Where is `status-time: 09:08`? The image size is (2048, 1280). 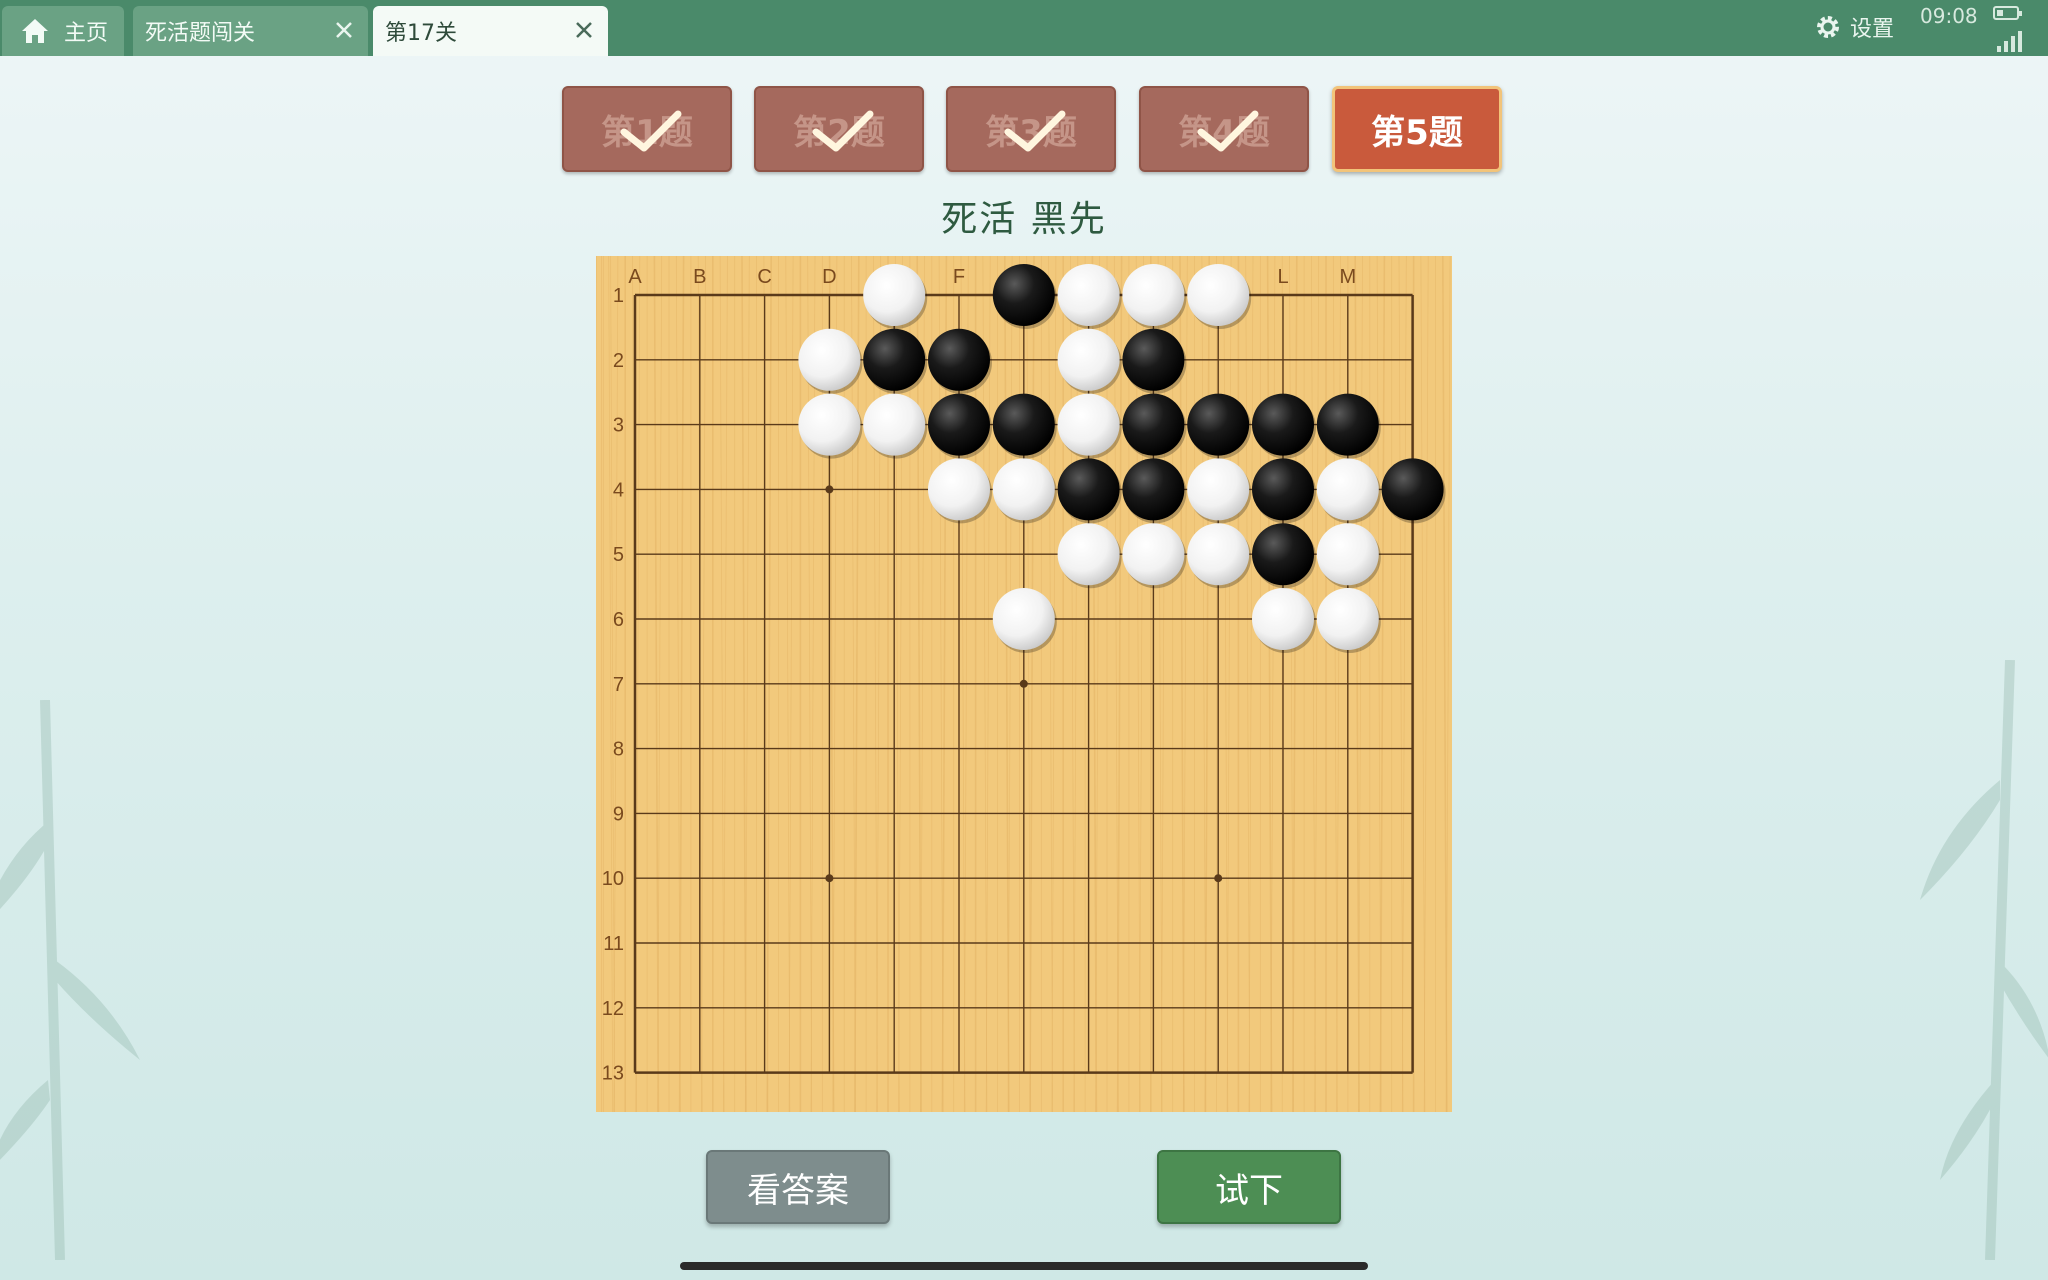
status-time: 09:08 is located at coordinates (1949, 16).